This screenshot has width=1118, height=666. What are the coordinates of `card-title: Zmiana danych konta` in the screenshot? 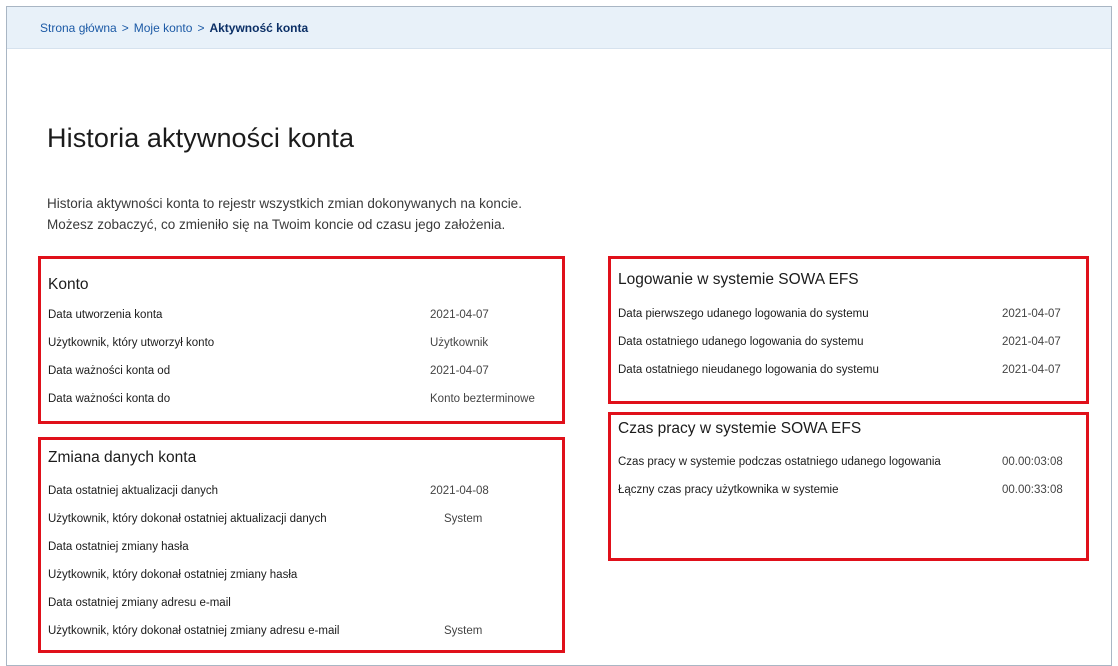 It's located at (122, 457).